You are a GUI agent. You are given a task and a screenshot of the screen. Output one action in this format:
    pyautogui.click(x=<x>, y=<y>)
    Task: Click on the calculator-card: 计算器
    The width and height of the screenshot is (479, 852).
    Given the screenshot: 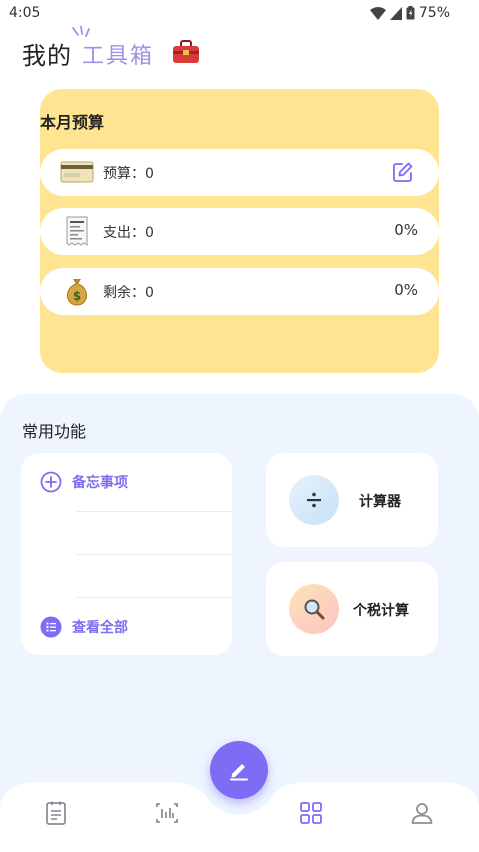 What is the action you would take?
    pyautogui.click(x=352, y=500)
    